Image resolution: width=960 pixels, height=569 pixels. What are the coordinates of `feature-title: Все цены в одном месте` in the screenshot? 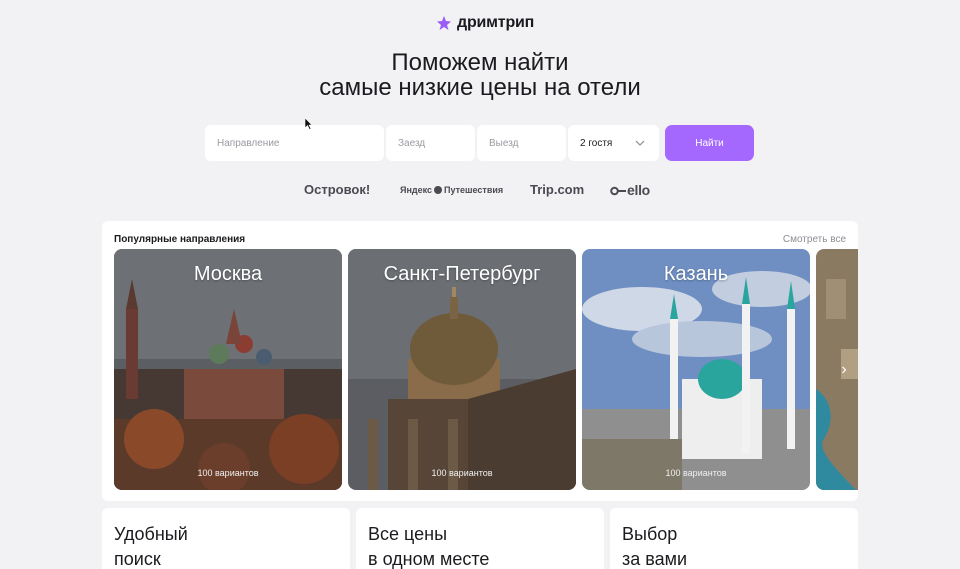 It's located at (486, 545).